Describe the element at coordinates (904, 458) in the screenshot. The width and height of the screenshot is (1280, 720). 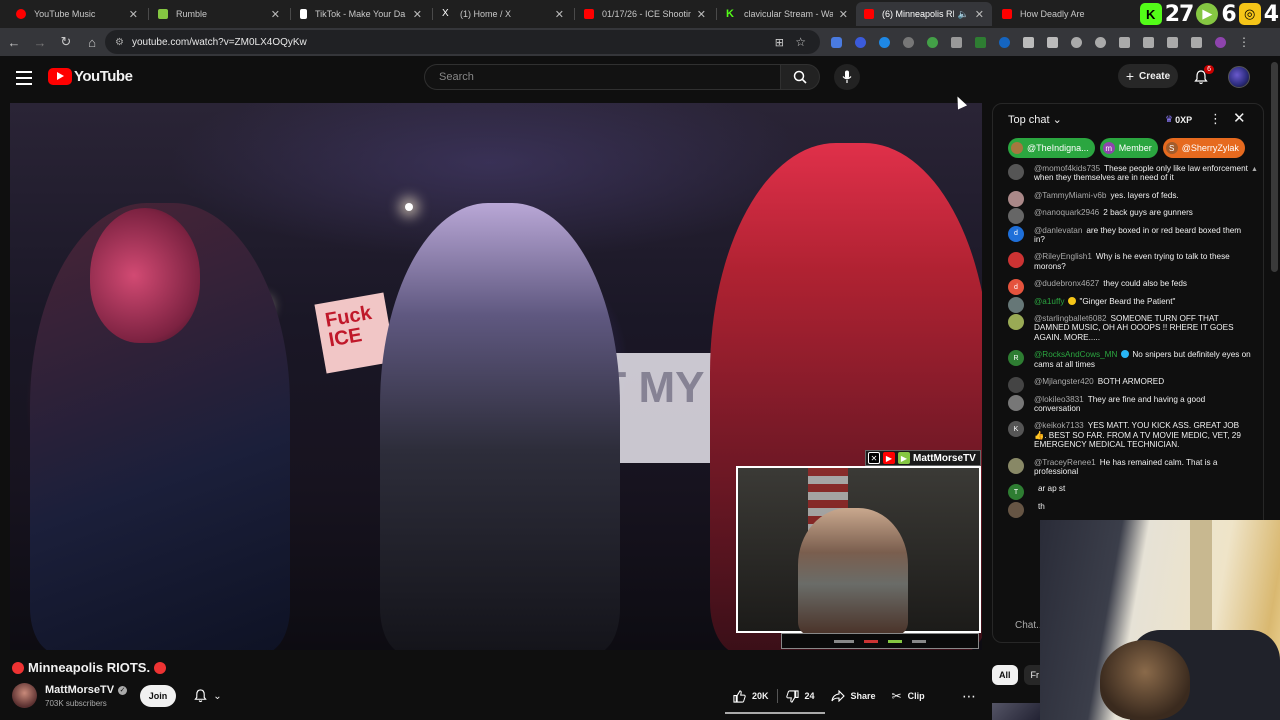
I see `rumble-icon: ▶` at that location.